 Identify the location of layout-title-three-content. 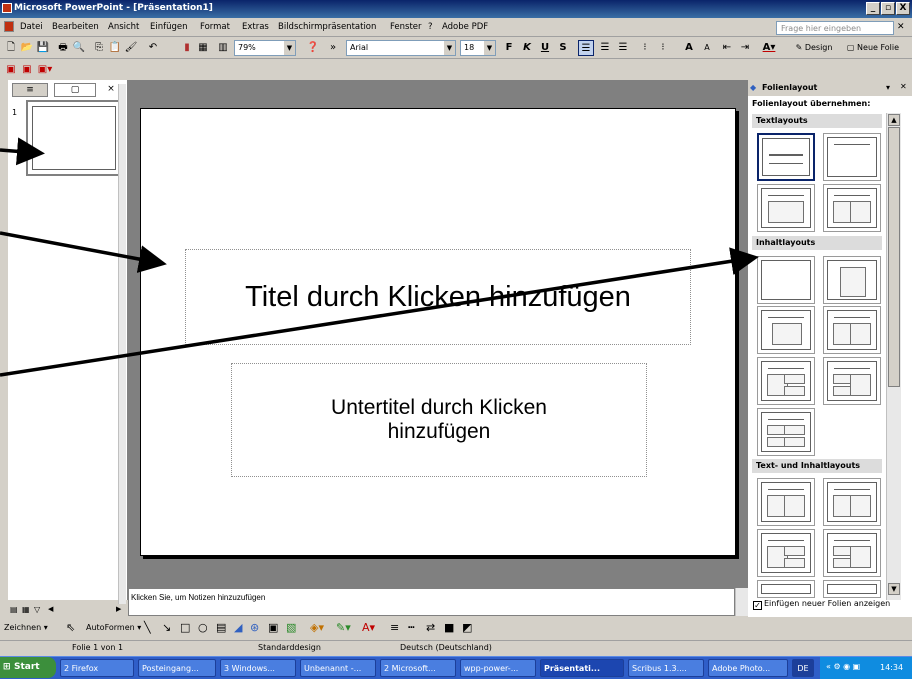
(786, 381).